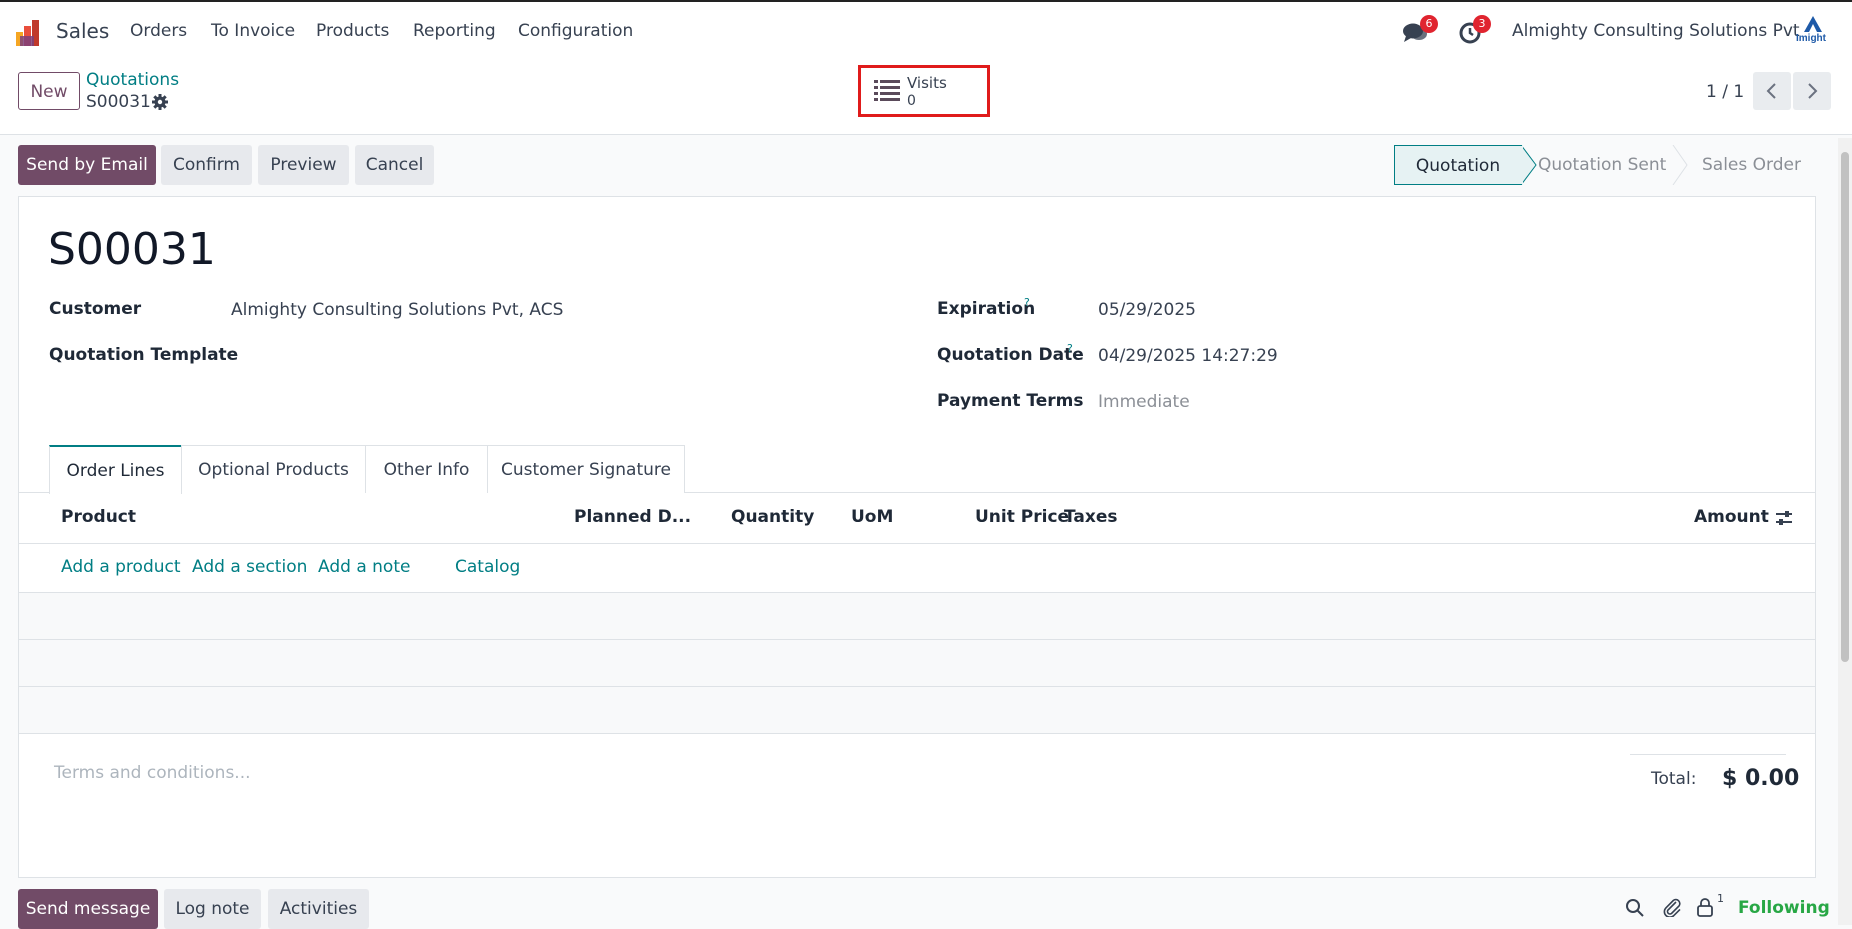 The height and width of the screenshot is (929, 1852). Describe the element at coordinates (487, 567) in the screenshot. I see `catalog-link: Catalog` at that location.